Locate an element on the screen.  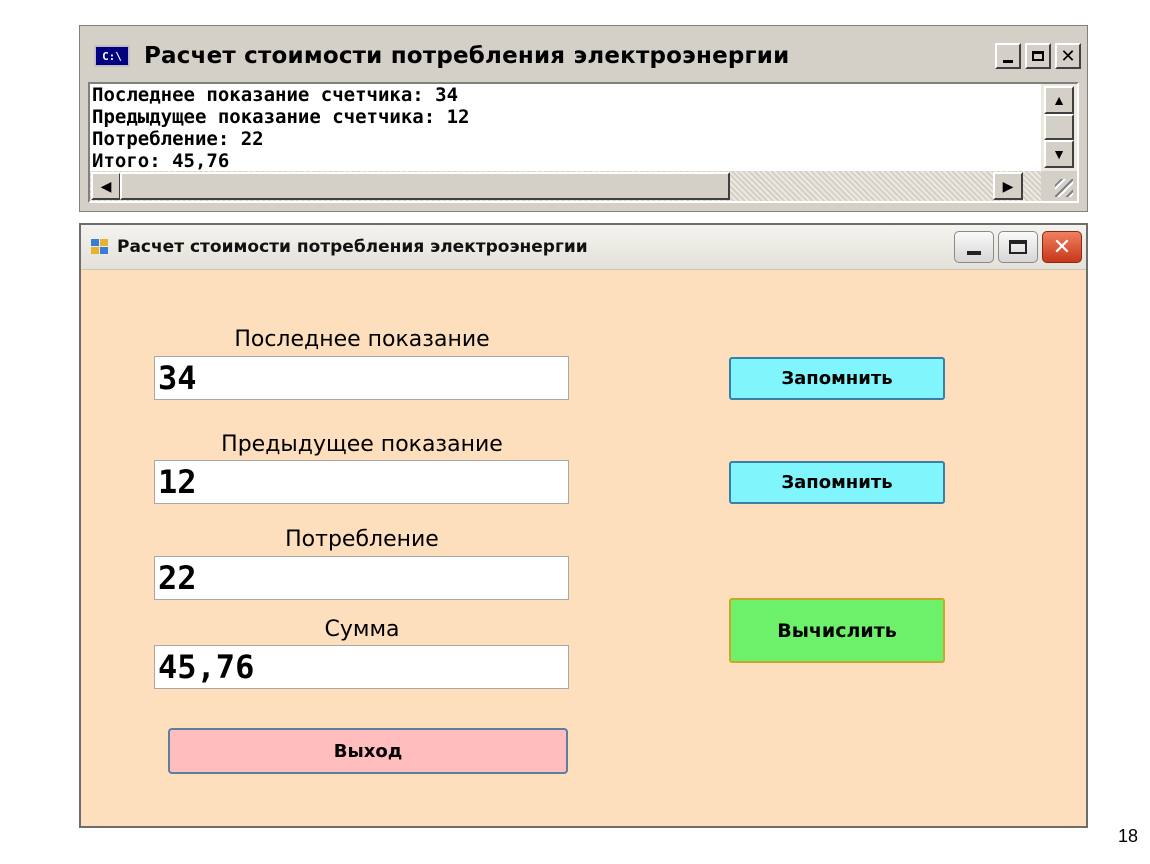
remember-previous-button: Запомнить is located at coordinates (837, 482).